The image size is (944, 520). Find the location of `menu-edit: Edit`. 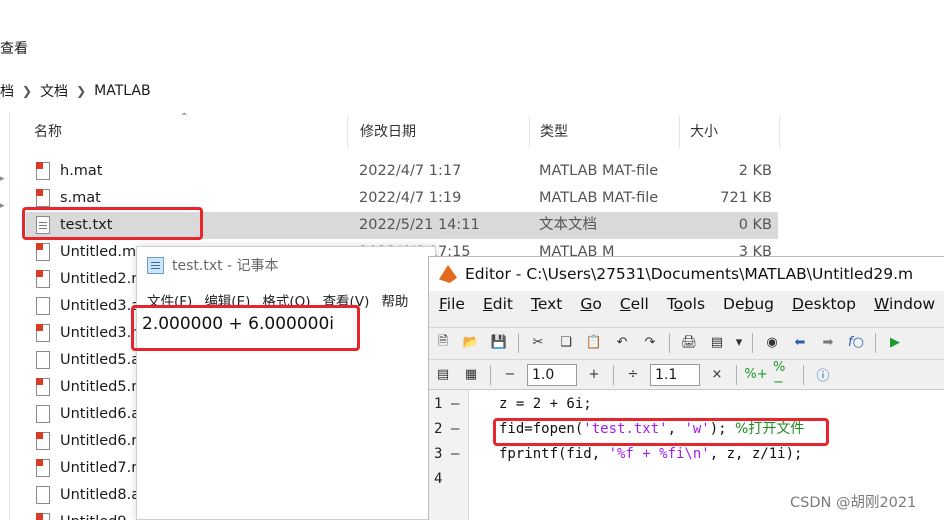

menu-edit: Edit is located at coordinates (497, 308).